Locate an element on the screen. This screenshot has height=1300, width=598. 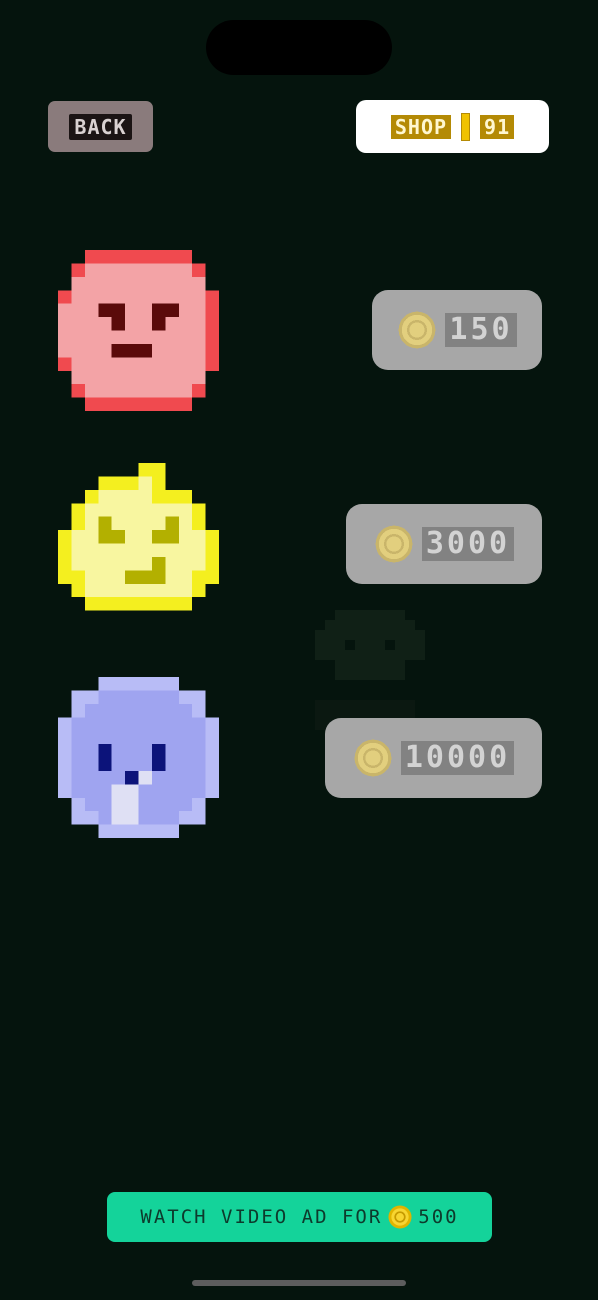
buy-blue-button: 10000 is located at coordinates (433, 758).